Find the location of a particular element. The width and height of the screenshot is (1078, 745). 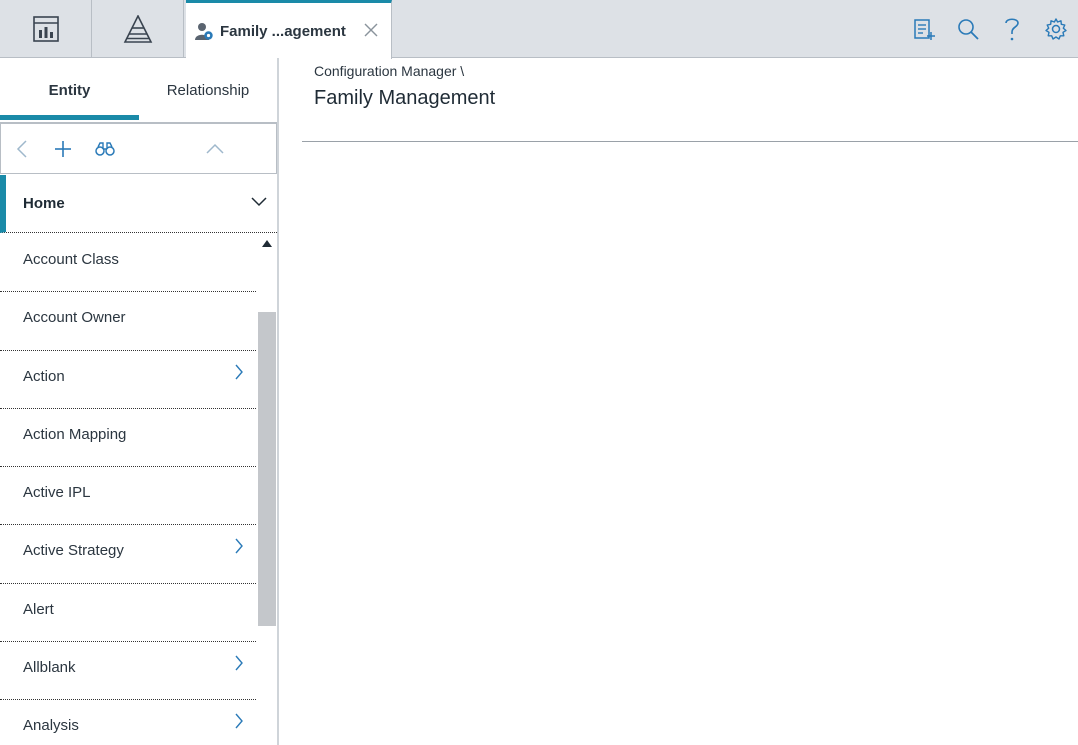

chevron-up-icon is located at coordinates (215, 148).